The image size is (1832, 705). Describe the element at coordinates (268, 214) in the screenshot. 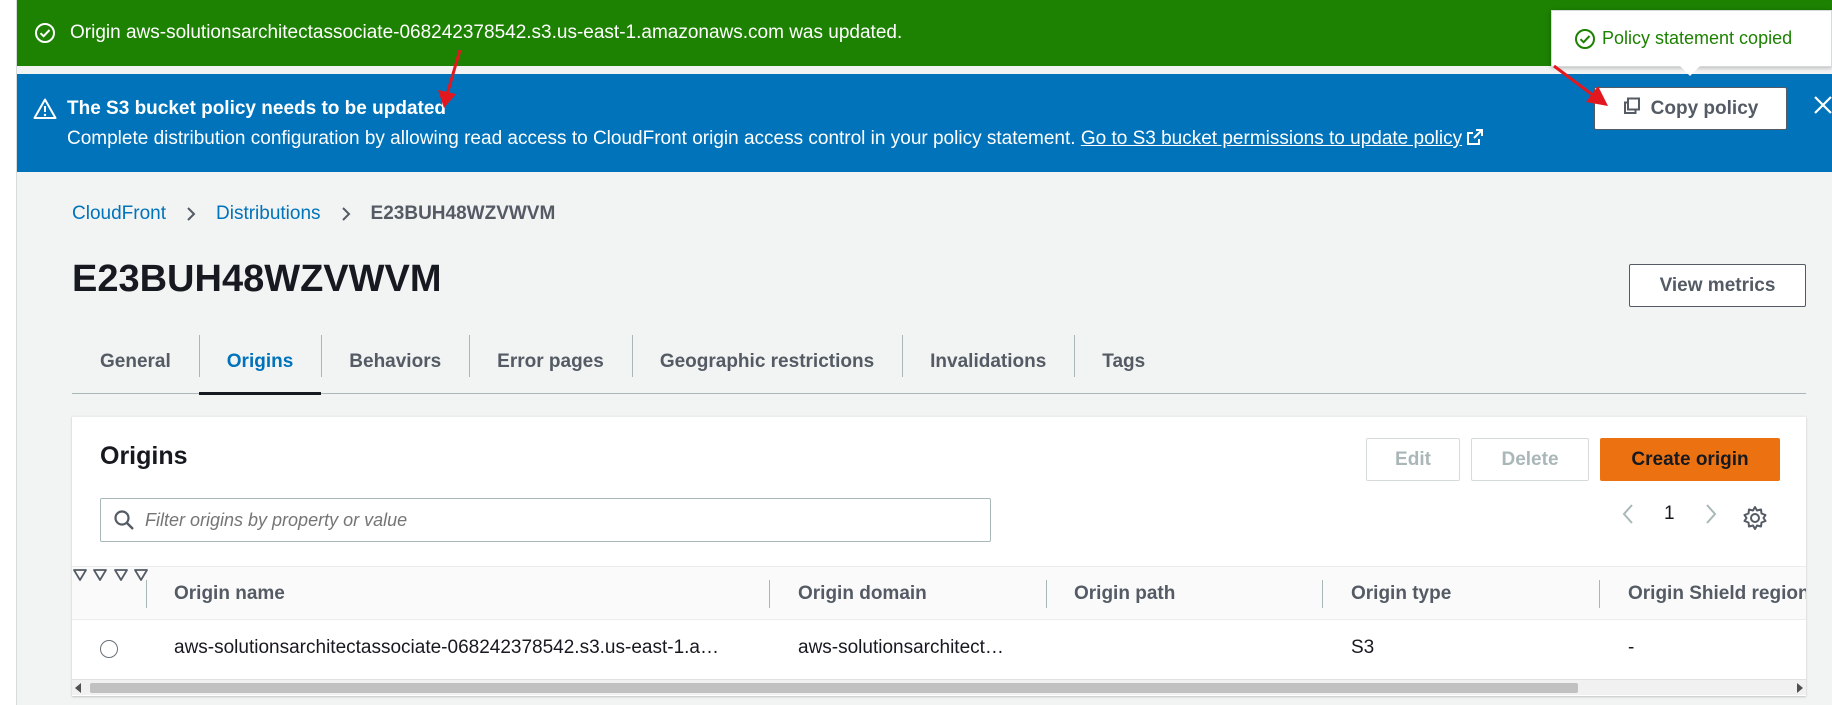

I see `breadcrumb-distributions: Distributions` at that location.